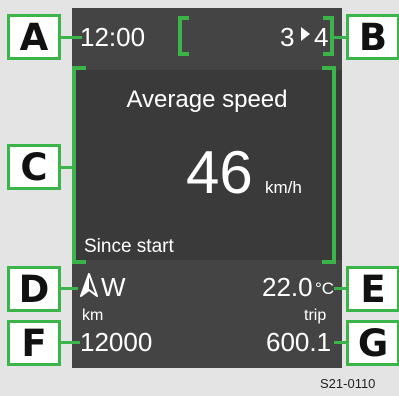 The width and height of the screenshot is (399, 396). What do you see at coordinates (71, 37) in the screenshot?
I see `callout-line-a` at bounding box center [71, 37].